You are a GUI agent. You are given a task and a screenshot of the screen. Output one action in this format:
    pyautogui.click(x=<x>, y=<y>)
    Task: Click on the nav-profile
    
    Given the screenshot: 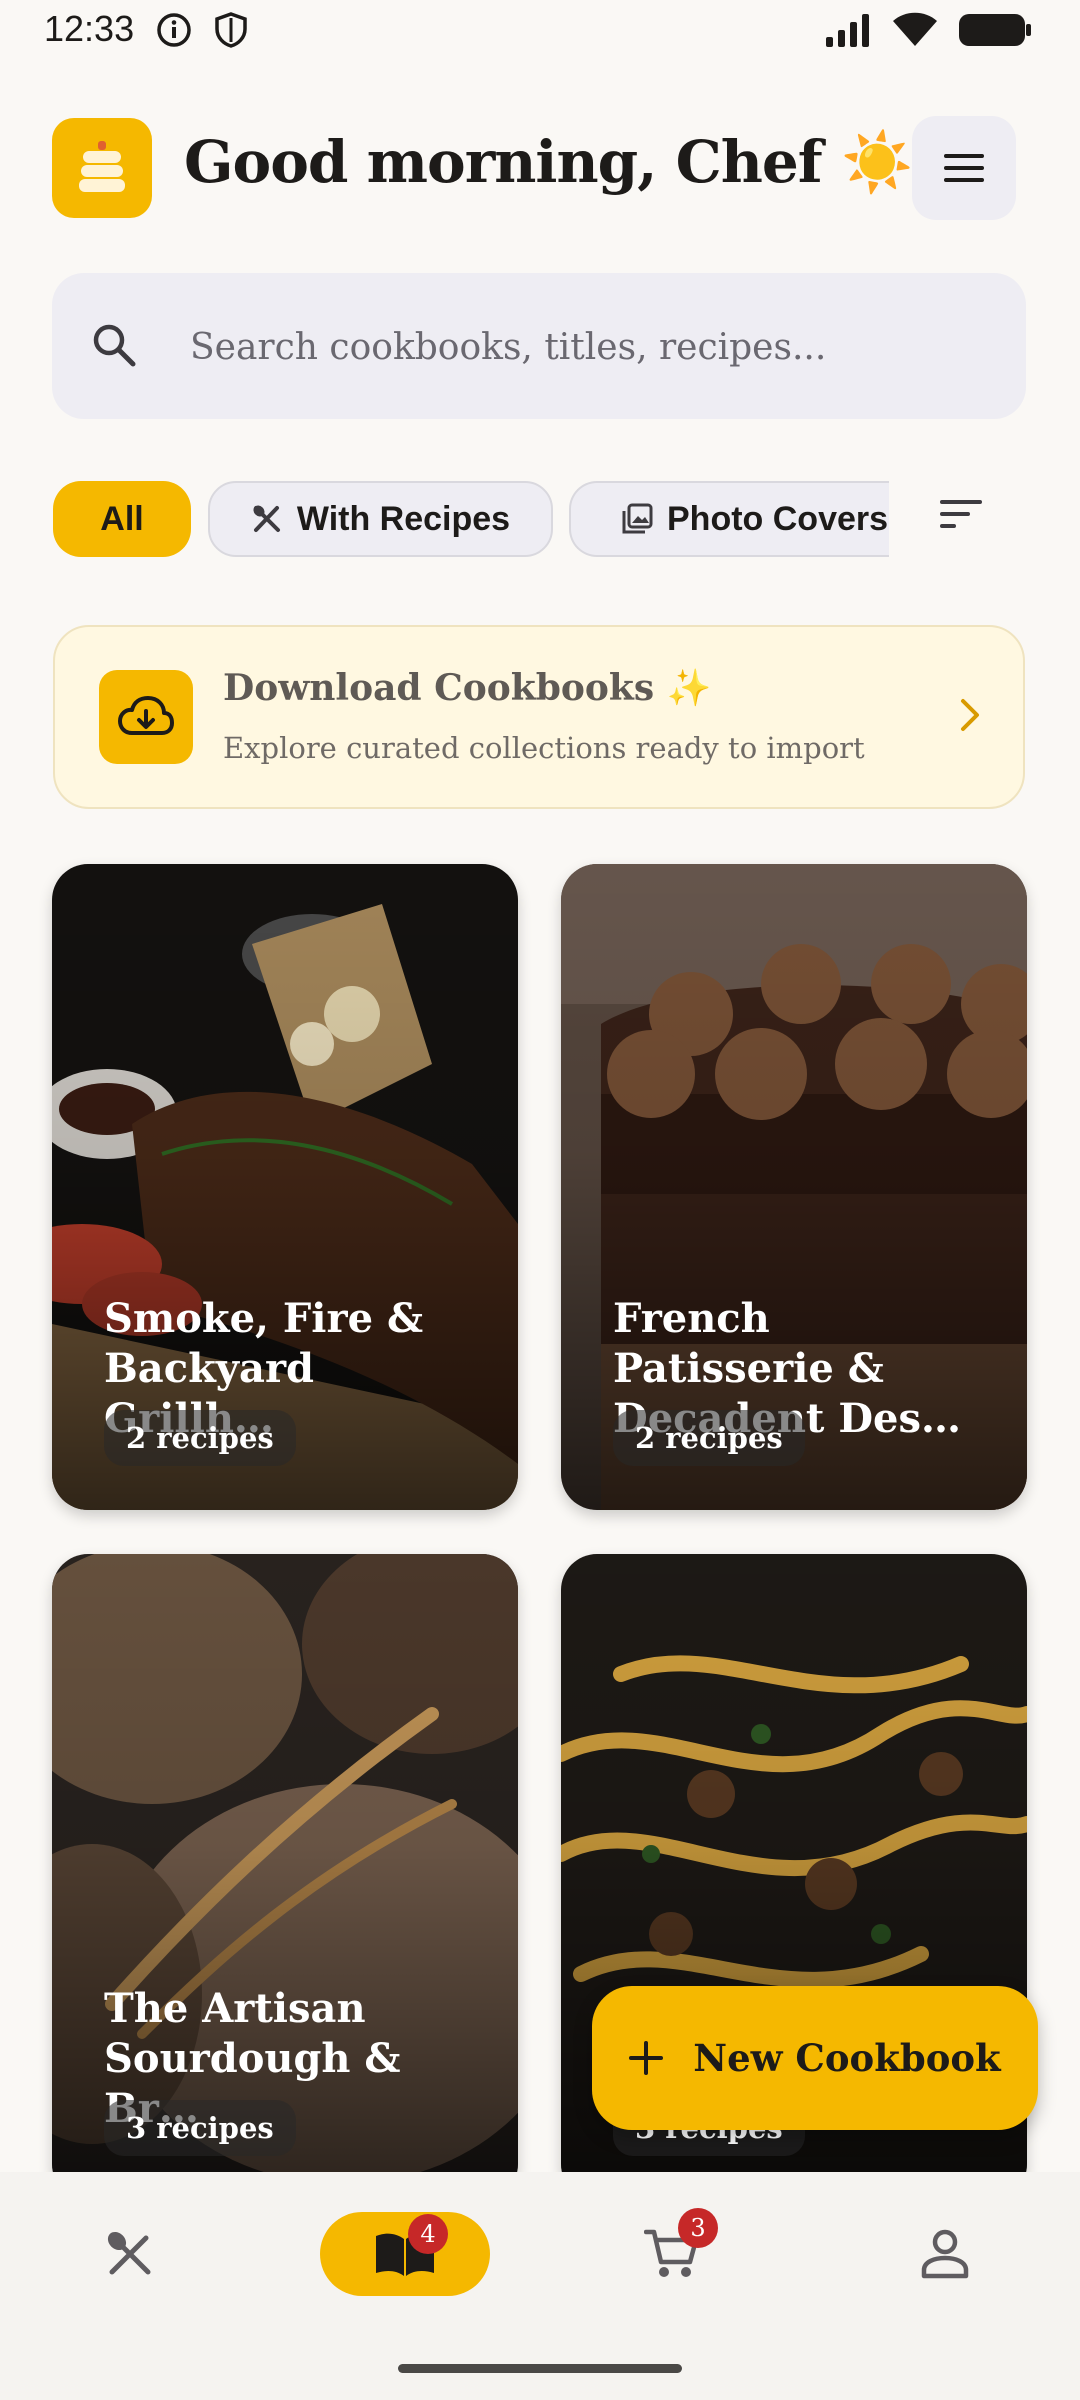 What is the action you would take?
    pyautogui.click(x=945, y=2254)
    